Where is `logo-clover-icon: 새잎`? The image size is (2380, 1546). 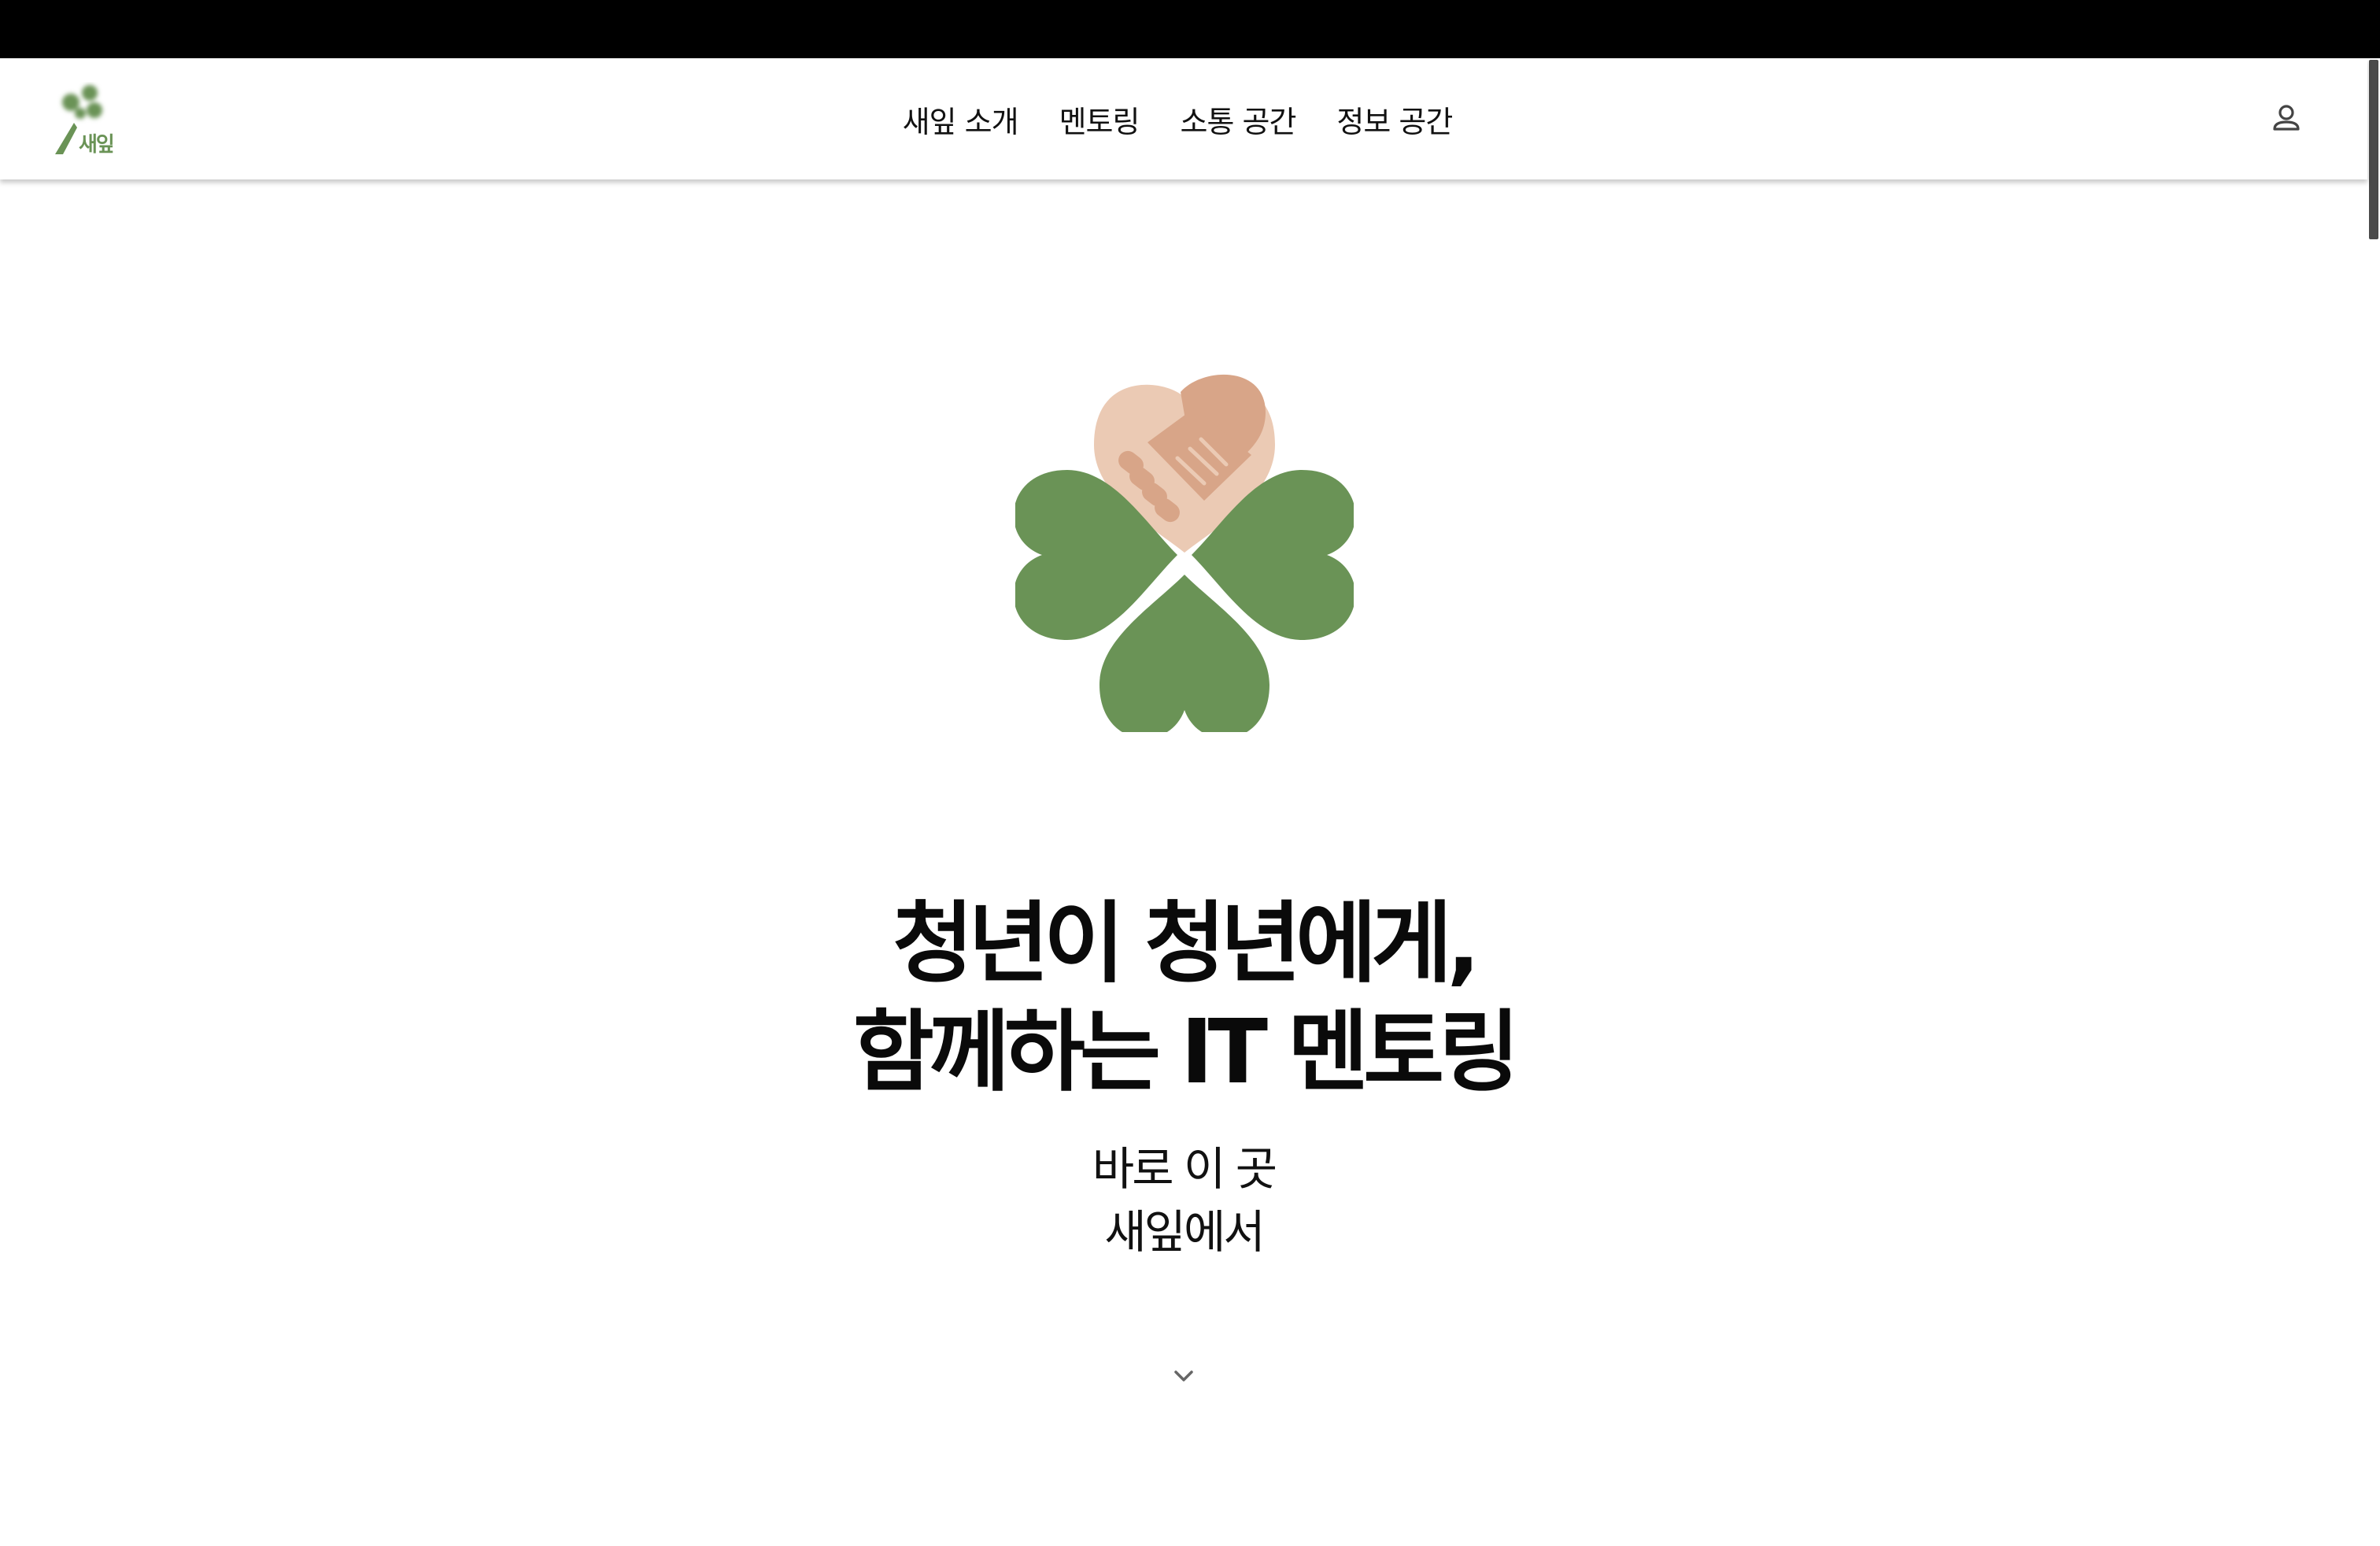
logo-clover-icon: 새잎 is located at coordinates (85, 121).